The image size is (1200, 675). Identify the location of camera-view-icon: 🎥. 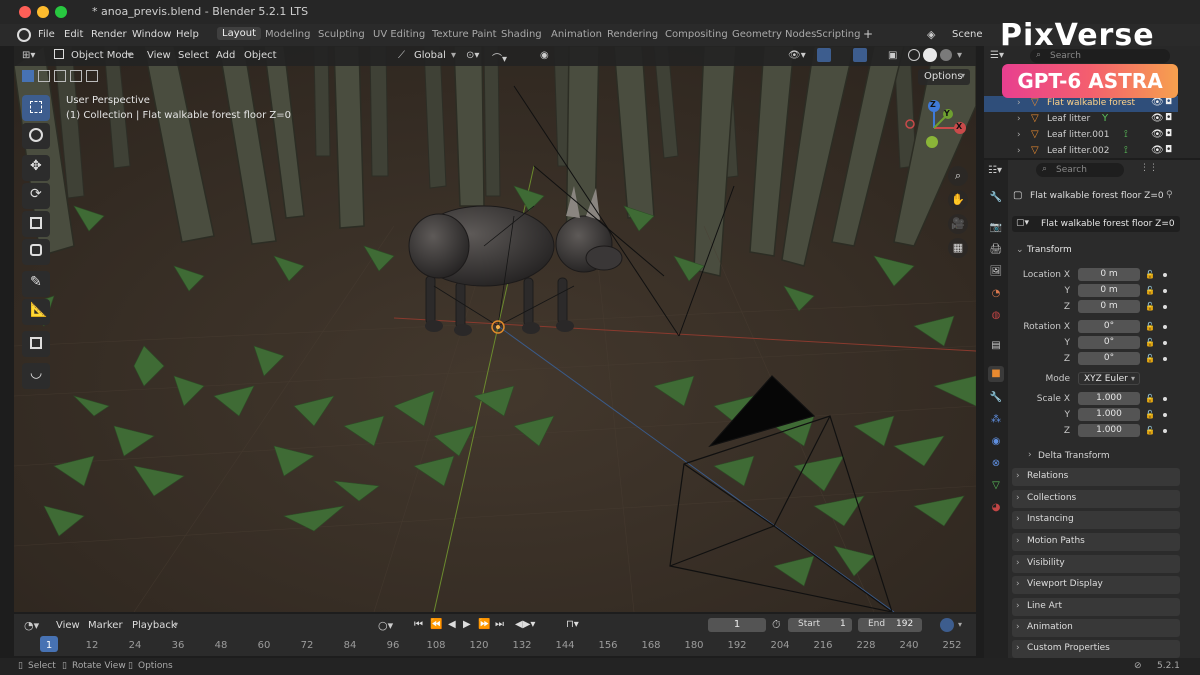
(958, 224).